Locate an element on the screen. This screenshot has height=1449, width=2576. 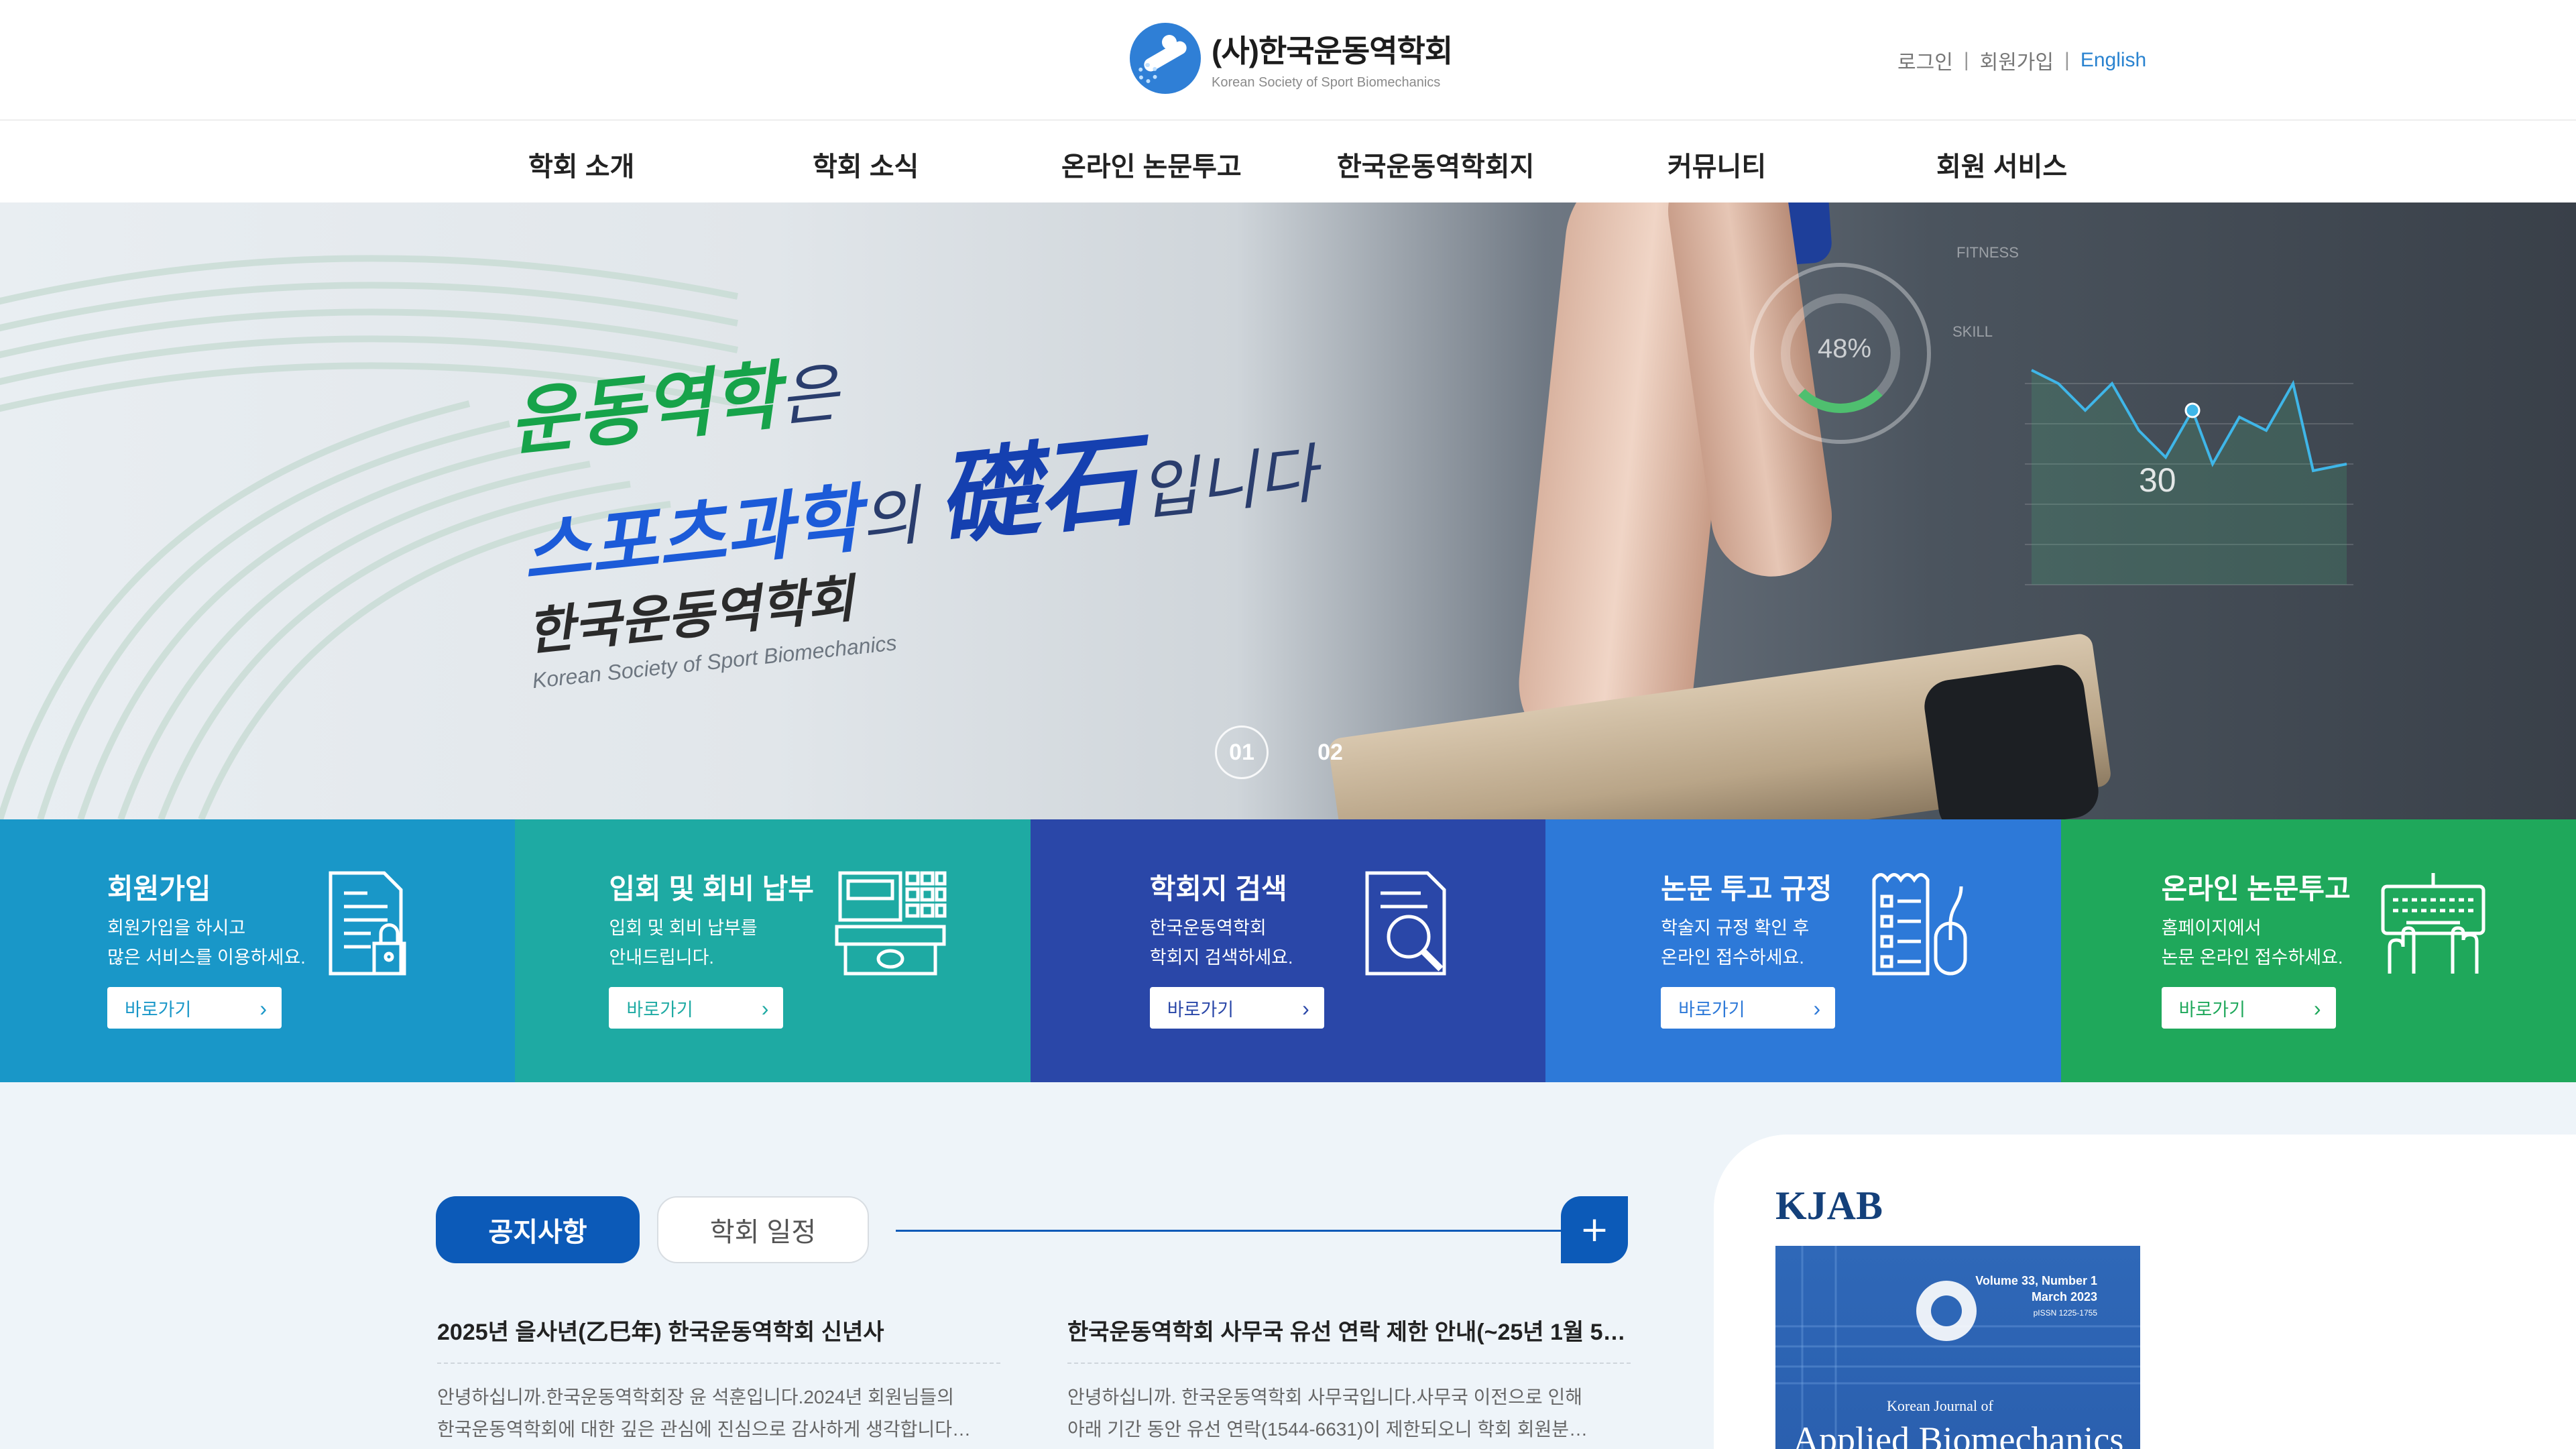
document-lock-icon is located at coordinates (367, 924).